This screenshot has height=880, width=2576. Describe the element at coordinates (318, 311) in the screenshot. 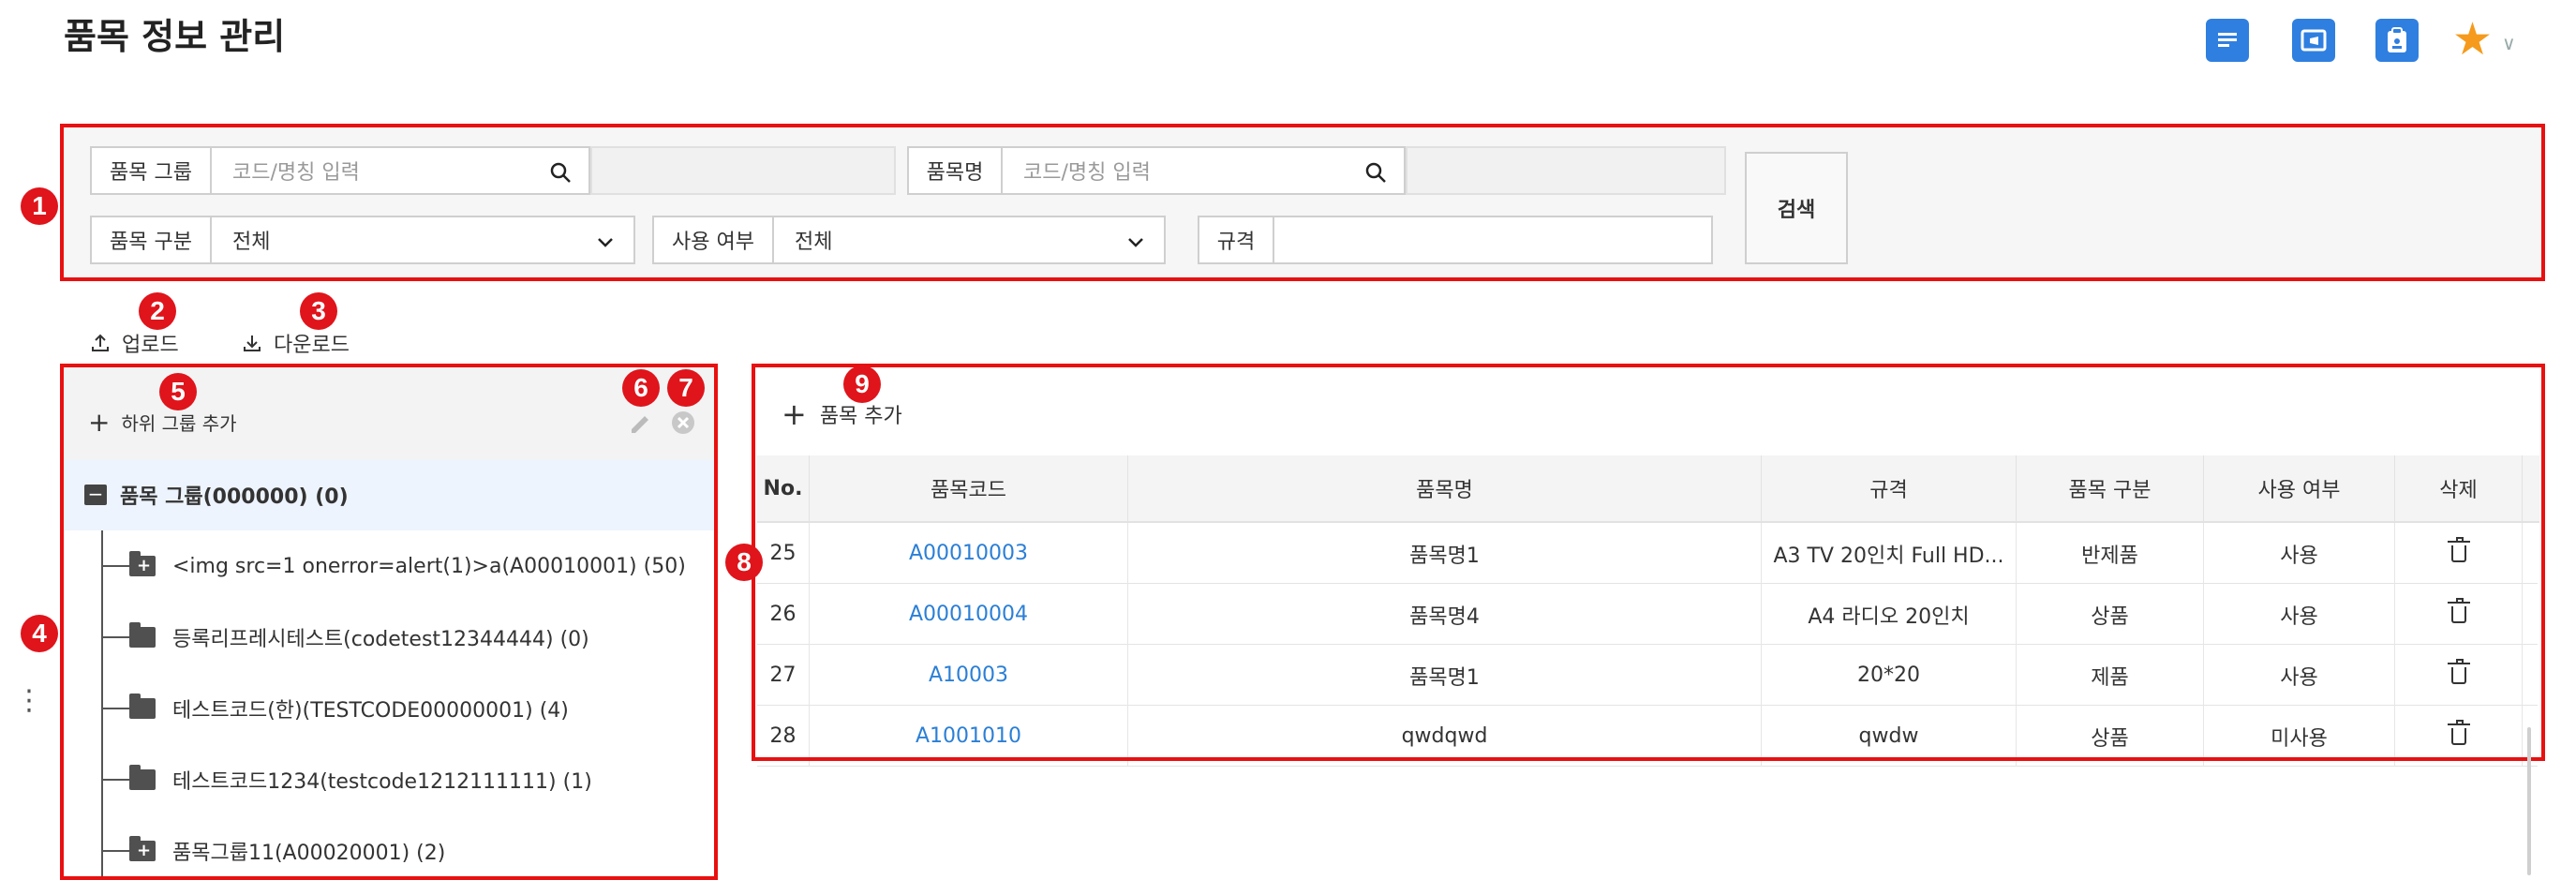

I see `annotation-badge-3: 3` at that location.